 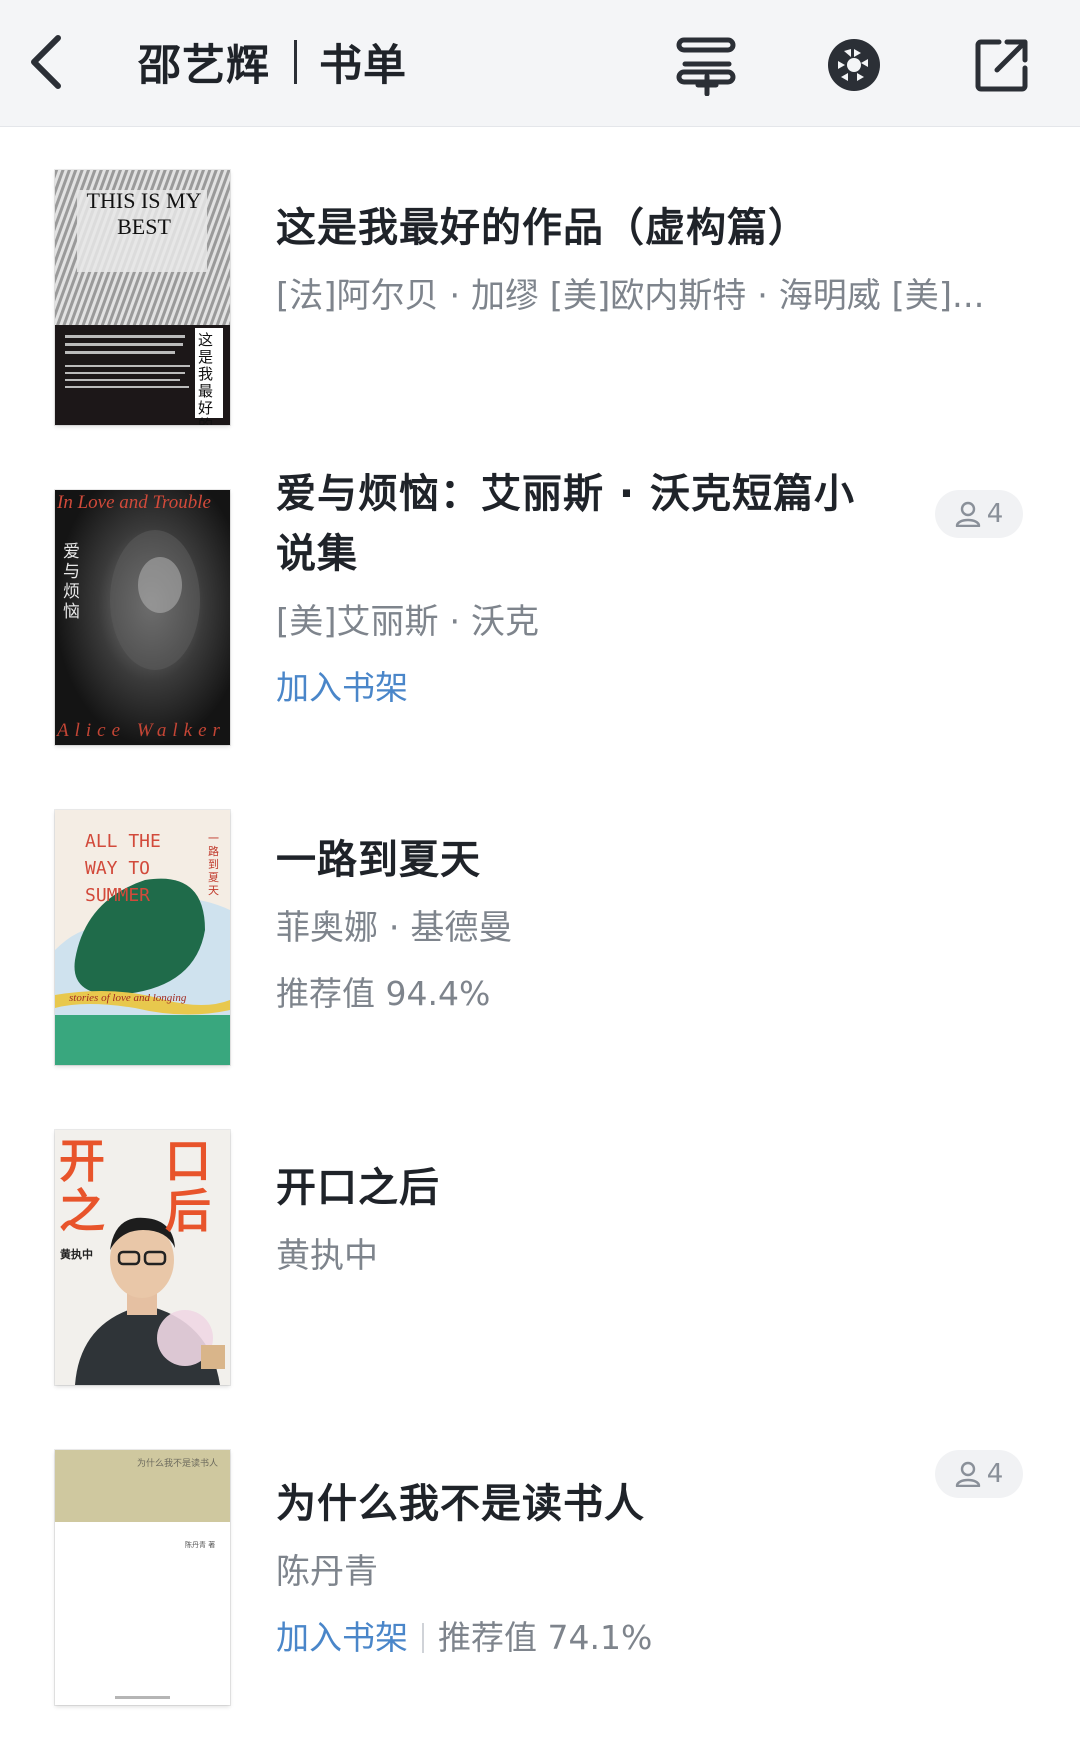 I want to click on cover-title: 为什么我不是读书人, so click(x=178, y=1464).